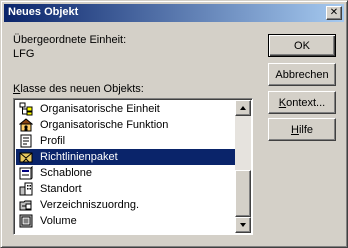 Image resolution: width=348 pixels, height=248 pixels. I want to click on list-item: Organisatorische Funktion, so click(126, 125).